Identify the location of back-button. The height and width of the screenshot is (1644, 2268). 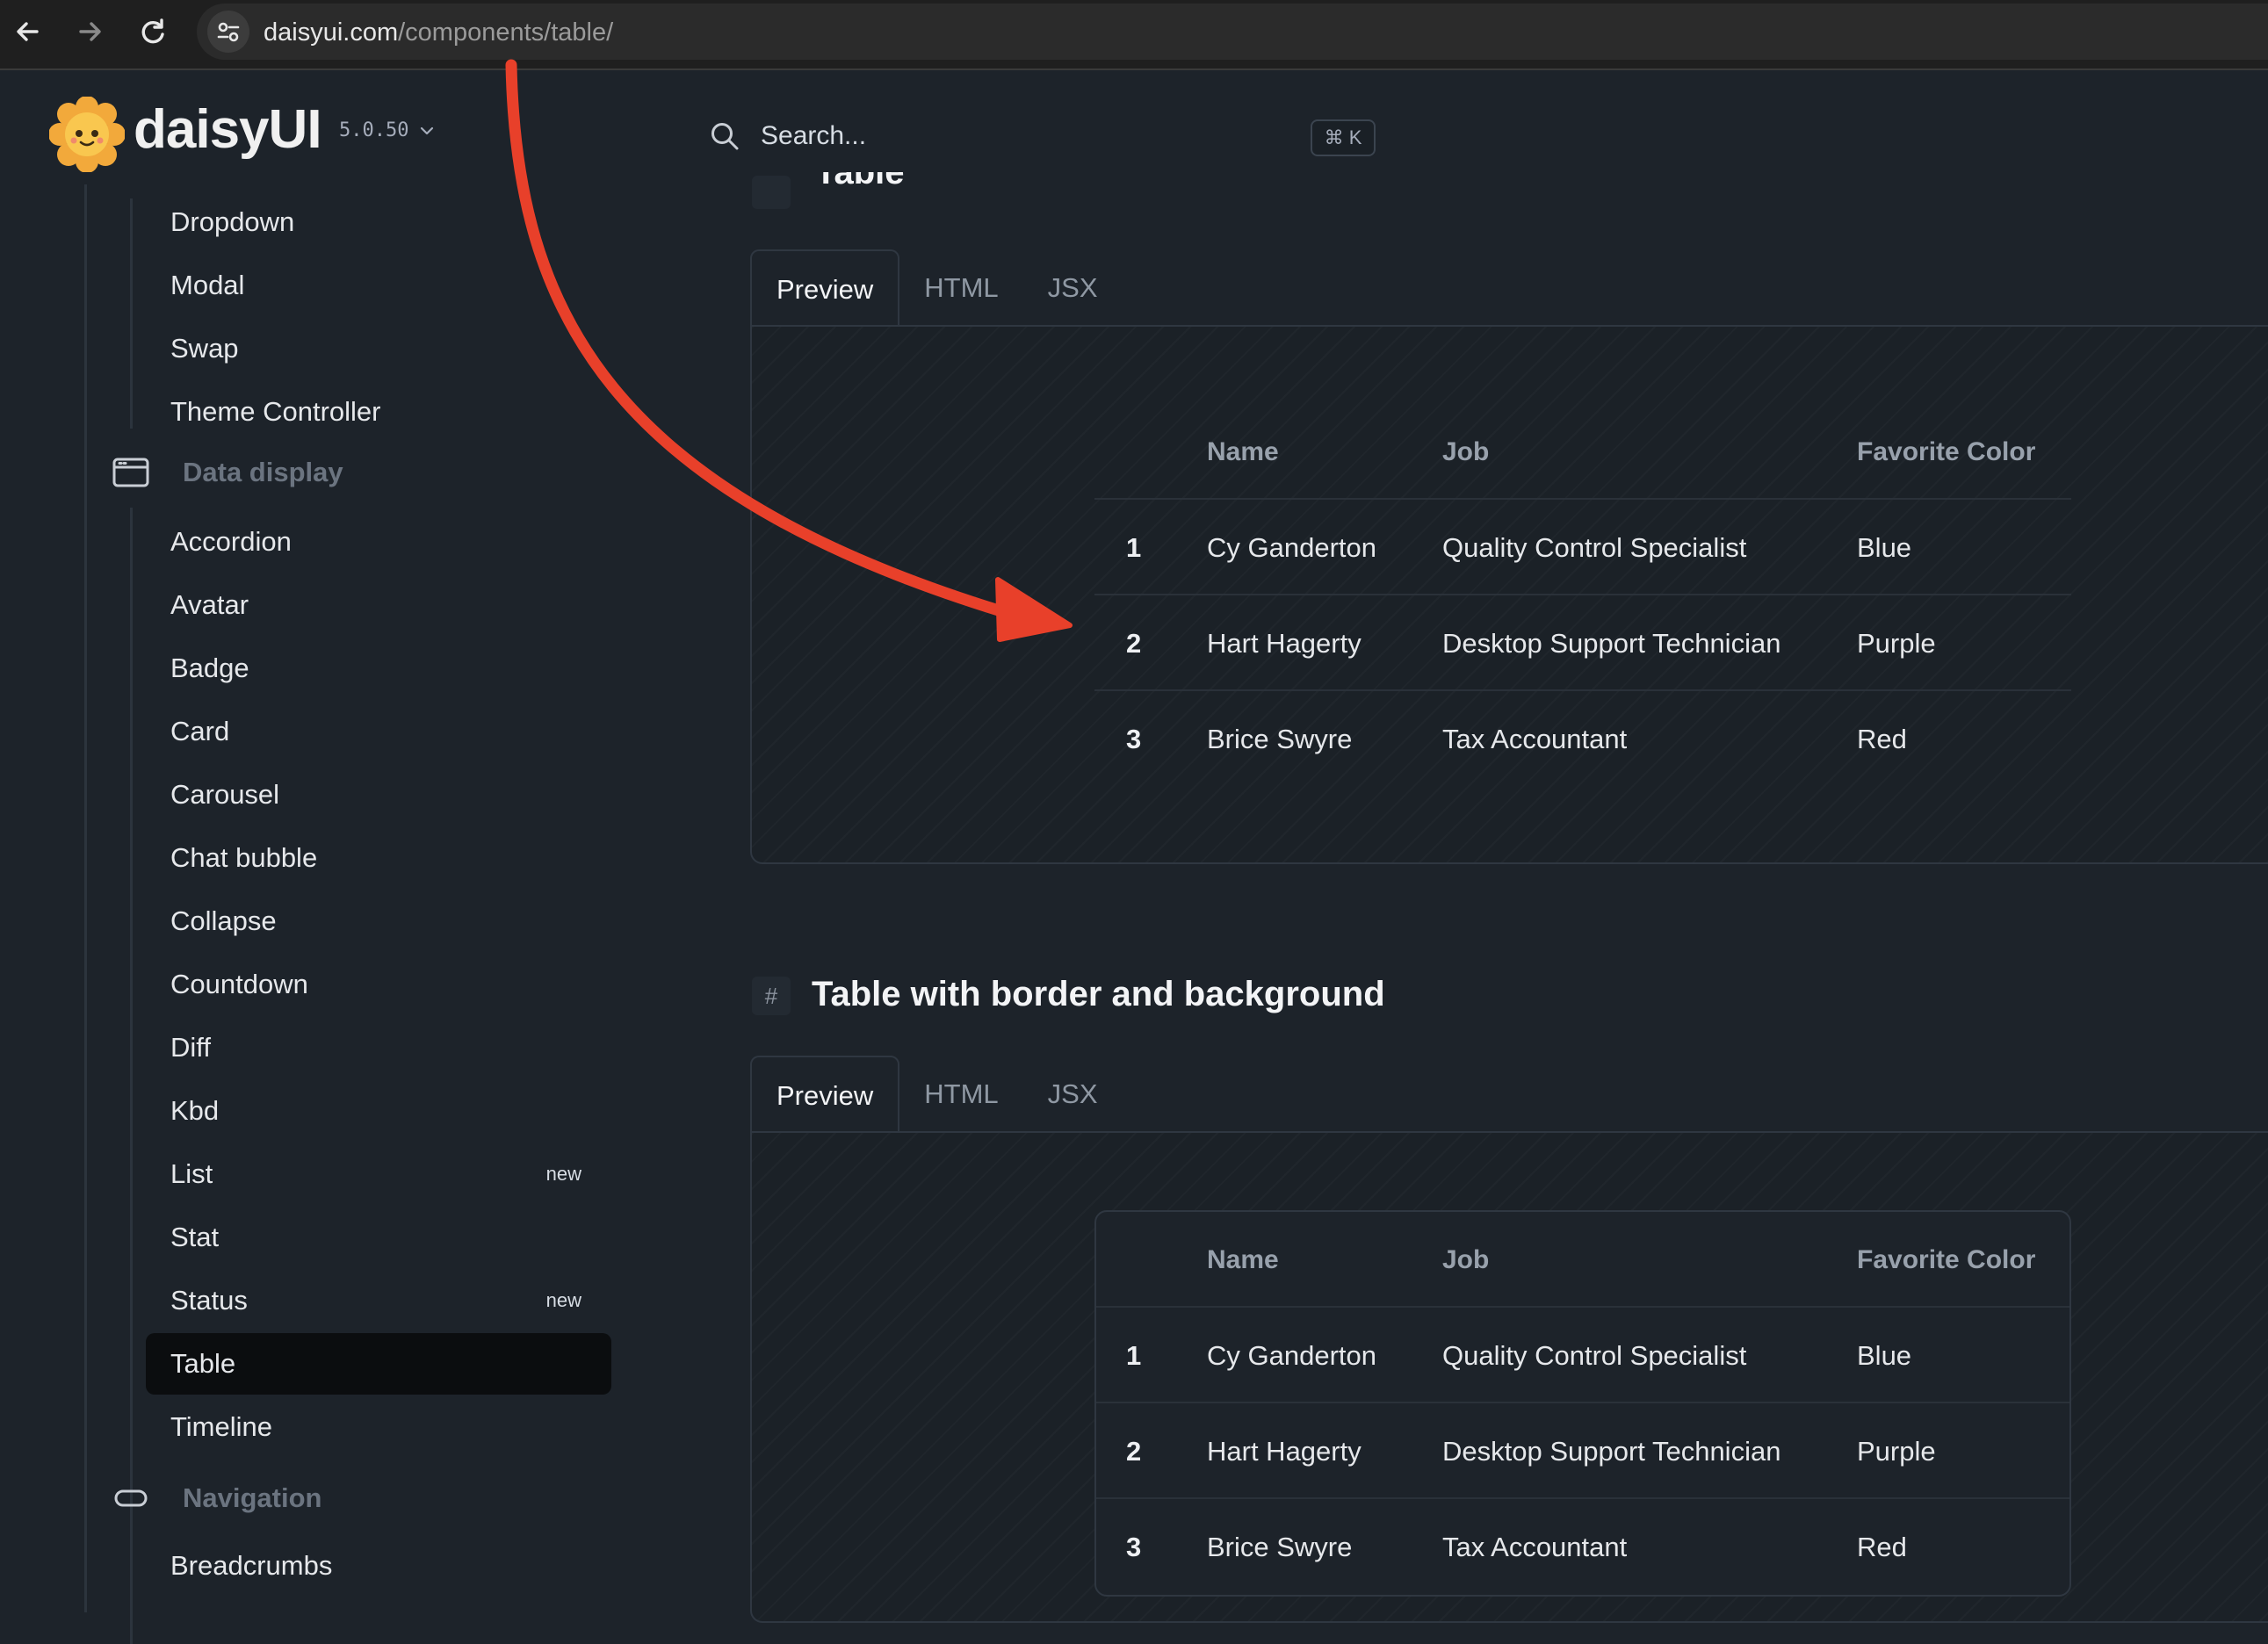
(28, 31).